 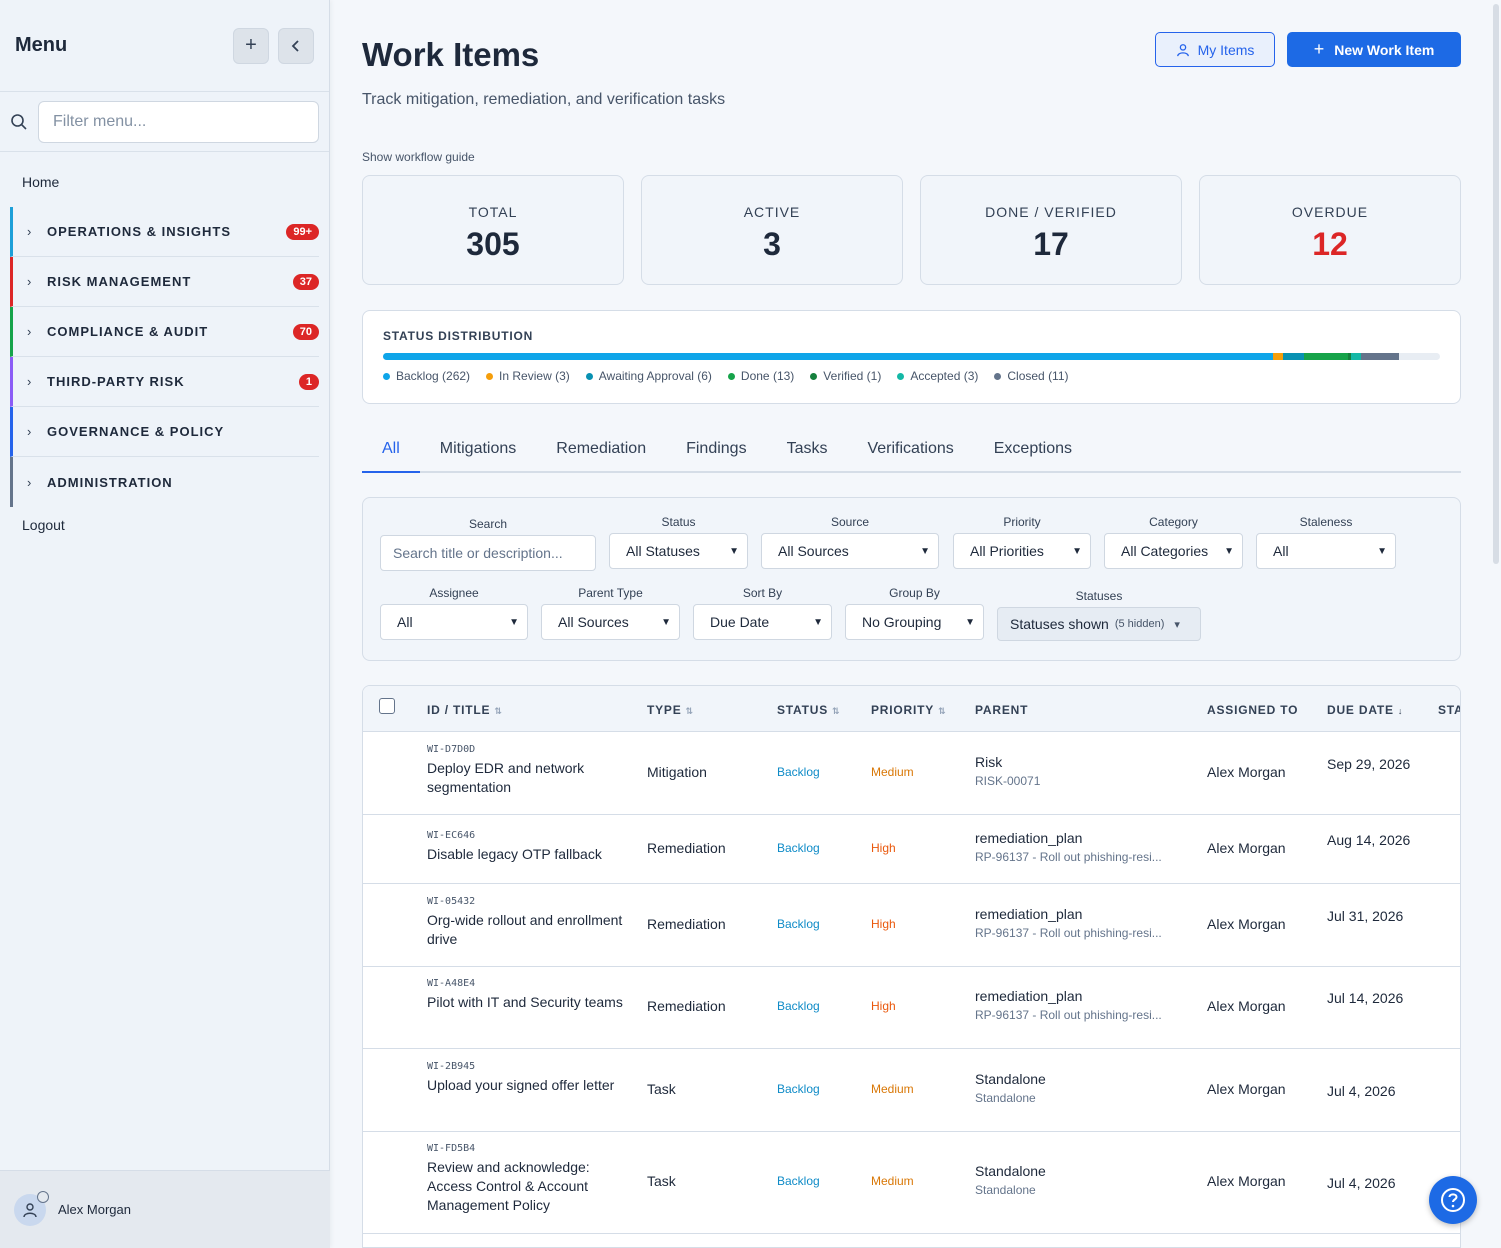 What do you see at coordinates (164, 232) in the screenshot?
I see `sidebar-section-operations: › OPERATIONS & INSIGHTS 99+` at bounding box center [164, 232].